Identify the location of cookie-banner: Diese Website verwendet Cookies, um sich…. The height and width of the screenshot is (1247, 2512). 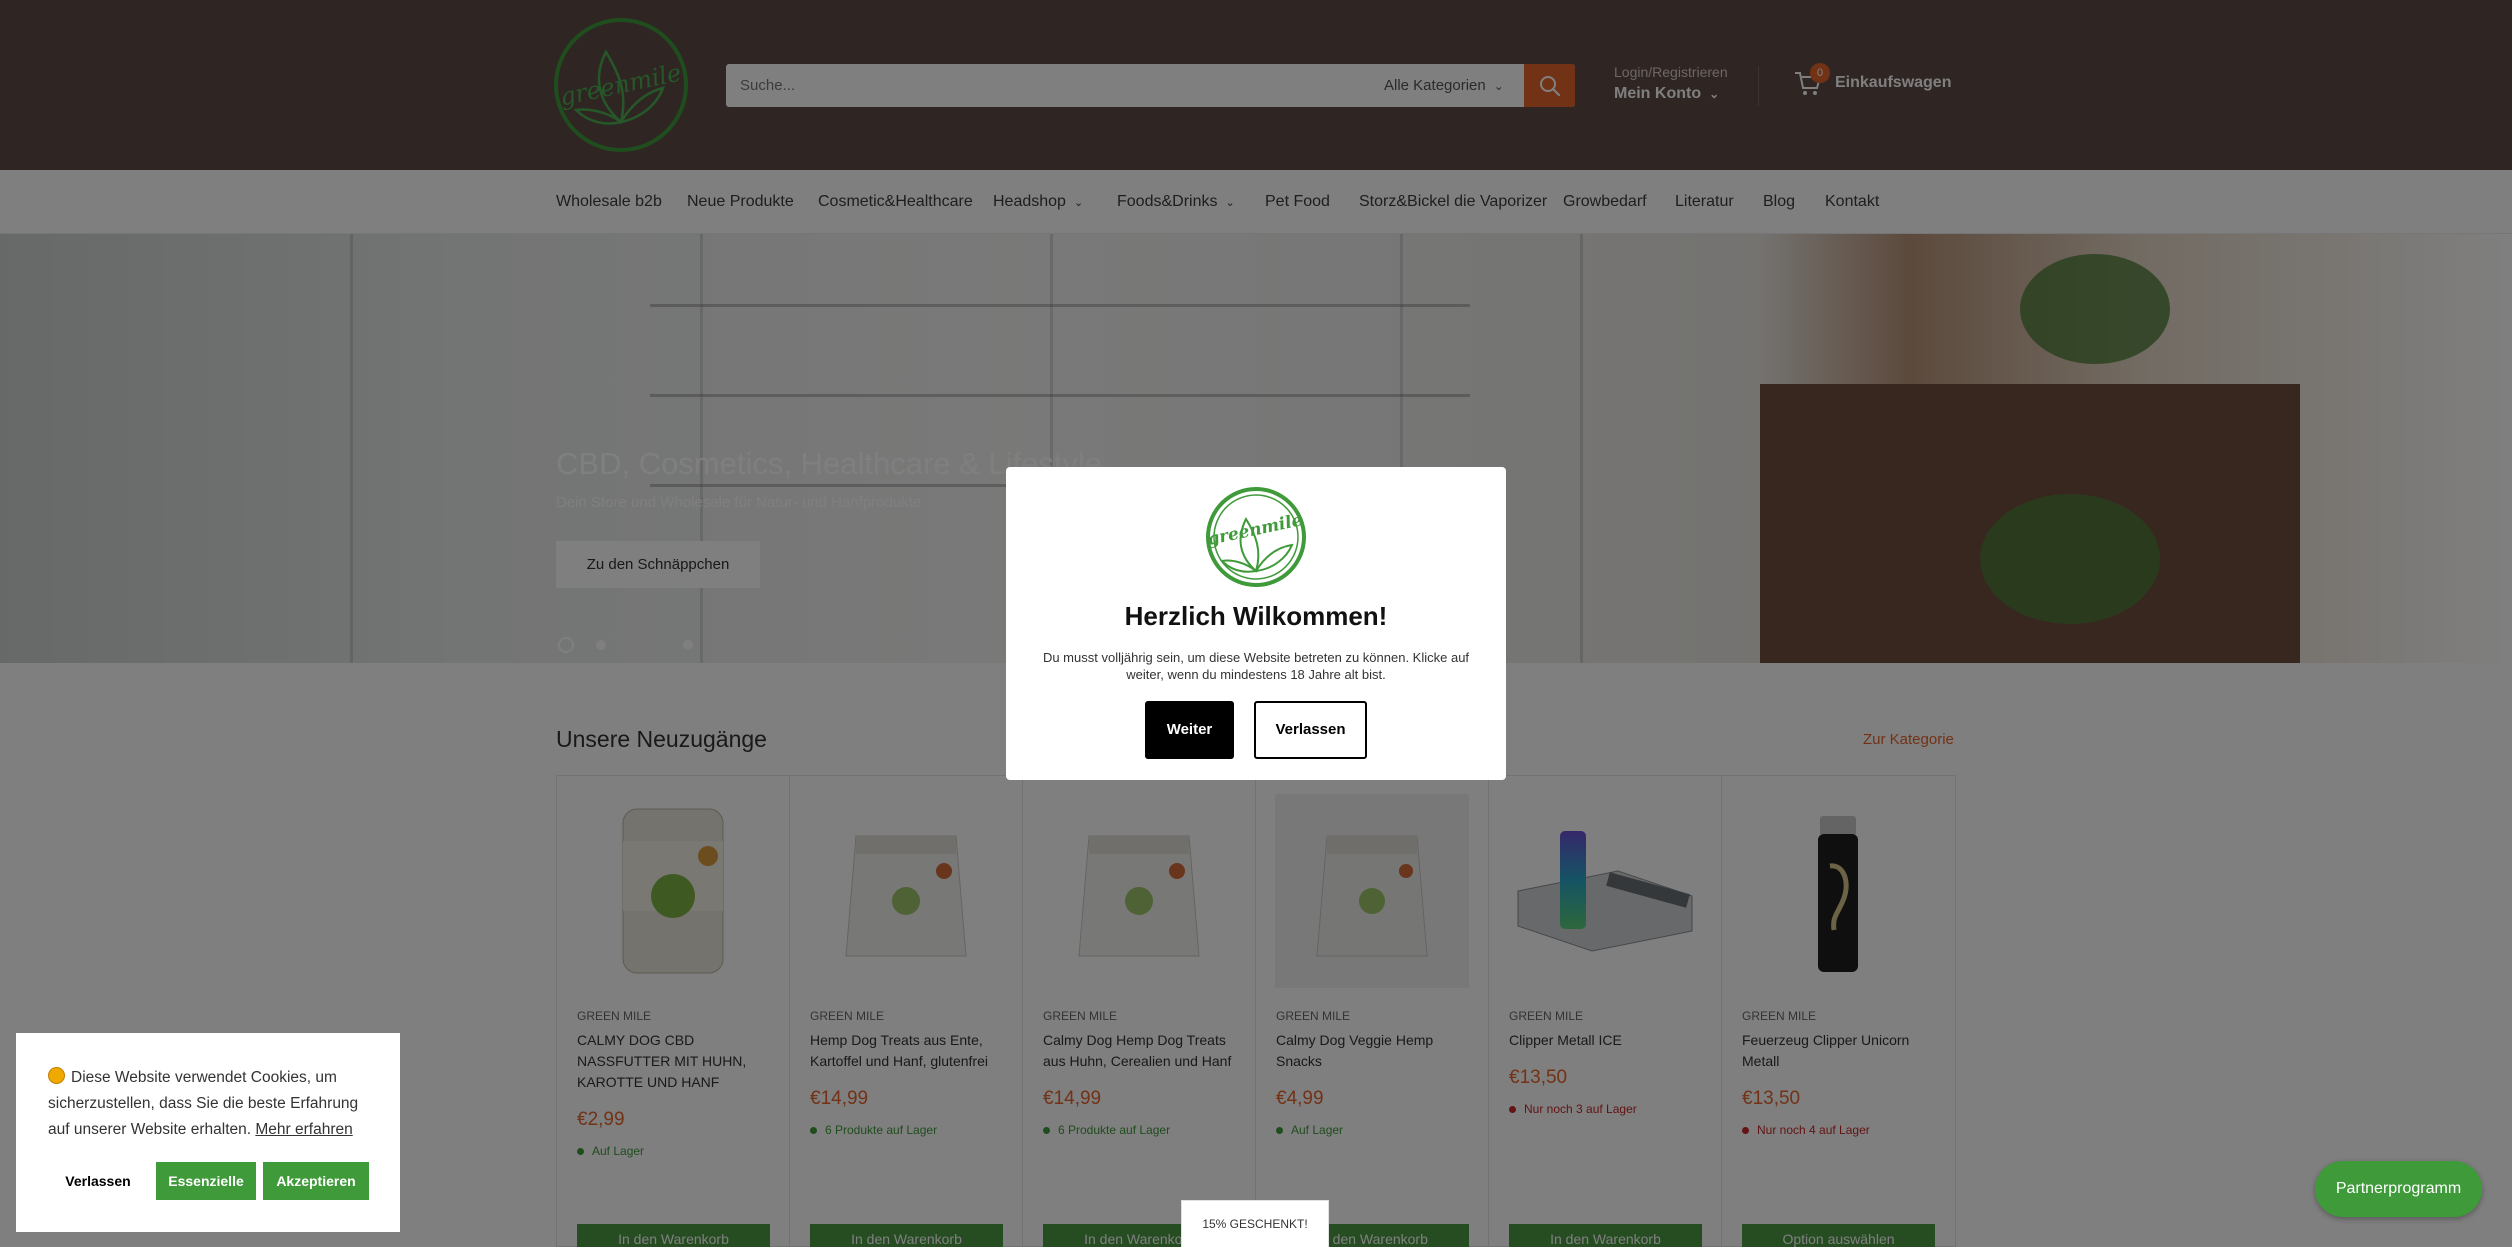
(208, 1132).